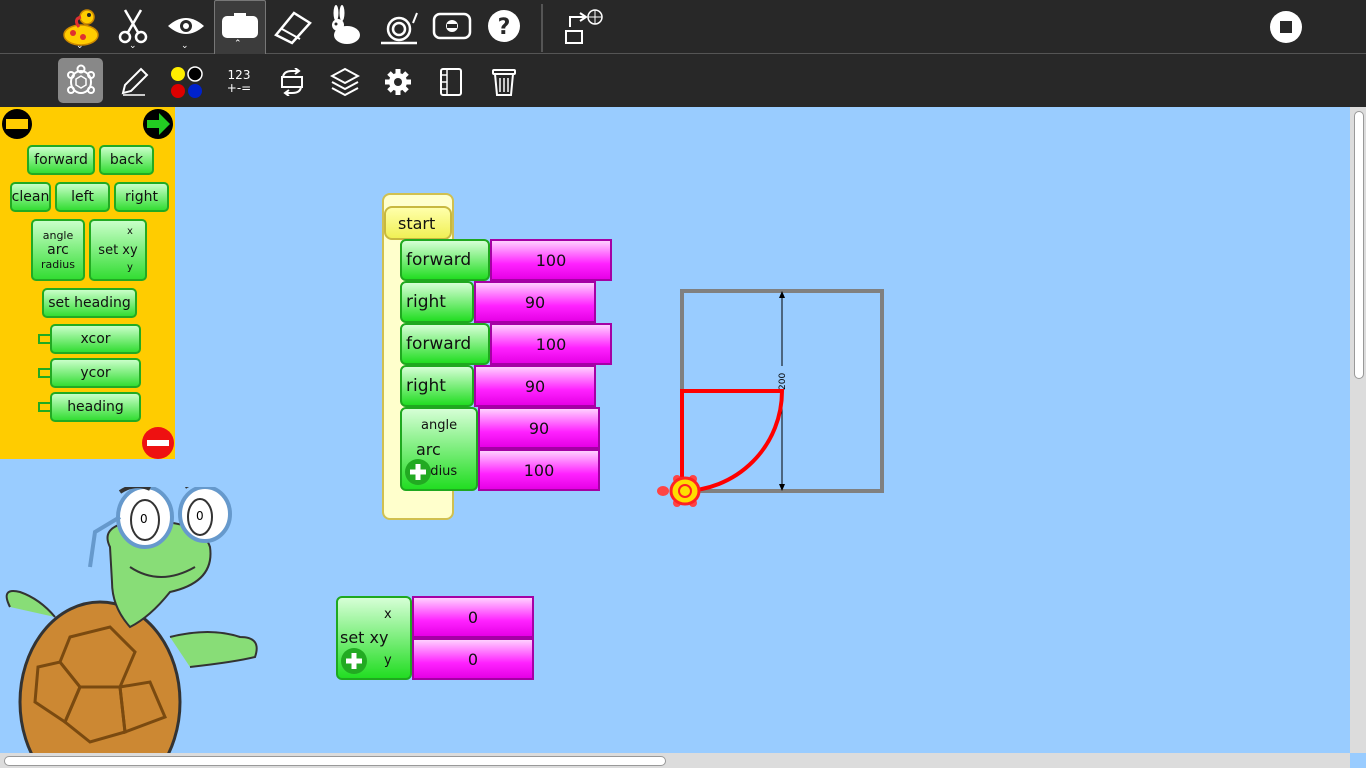 This screenshot has height=768, width=1366. I want to click on palette-forward-block: forward, so click(61, 160).